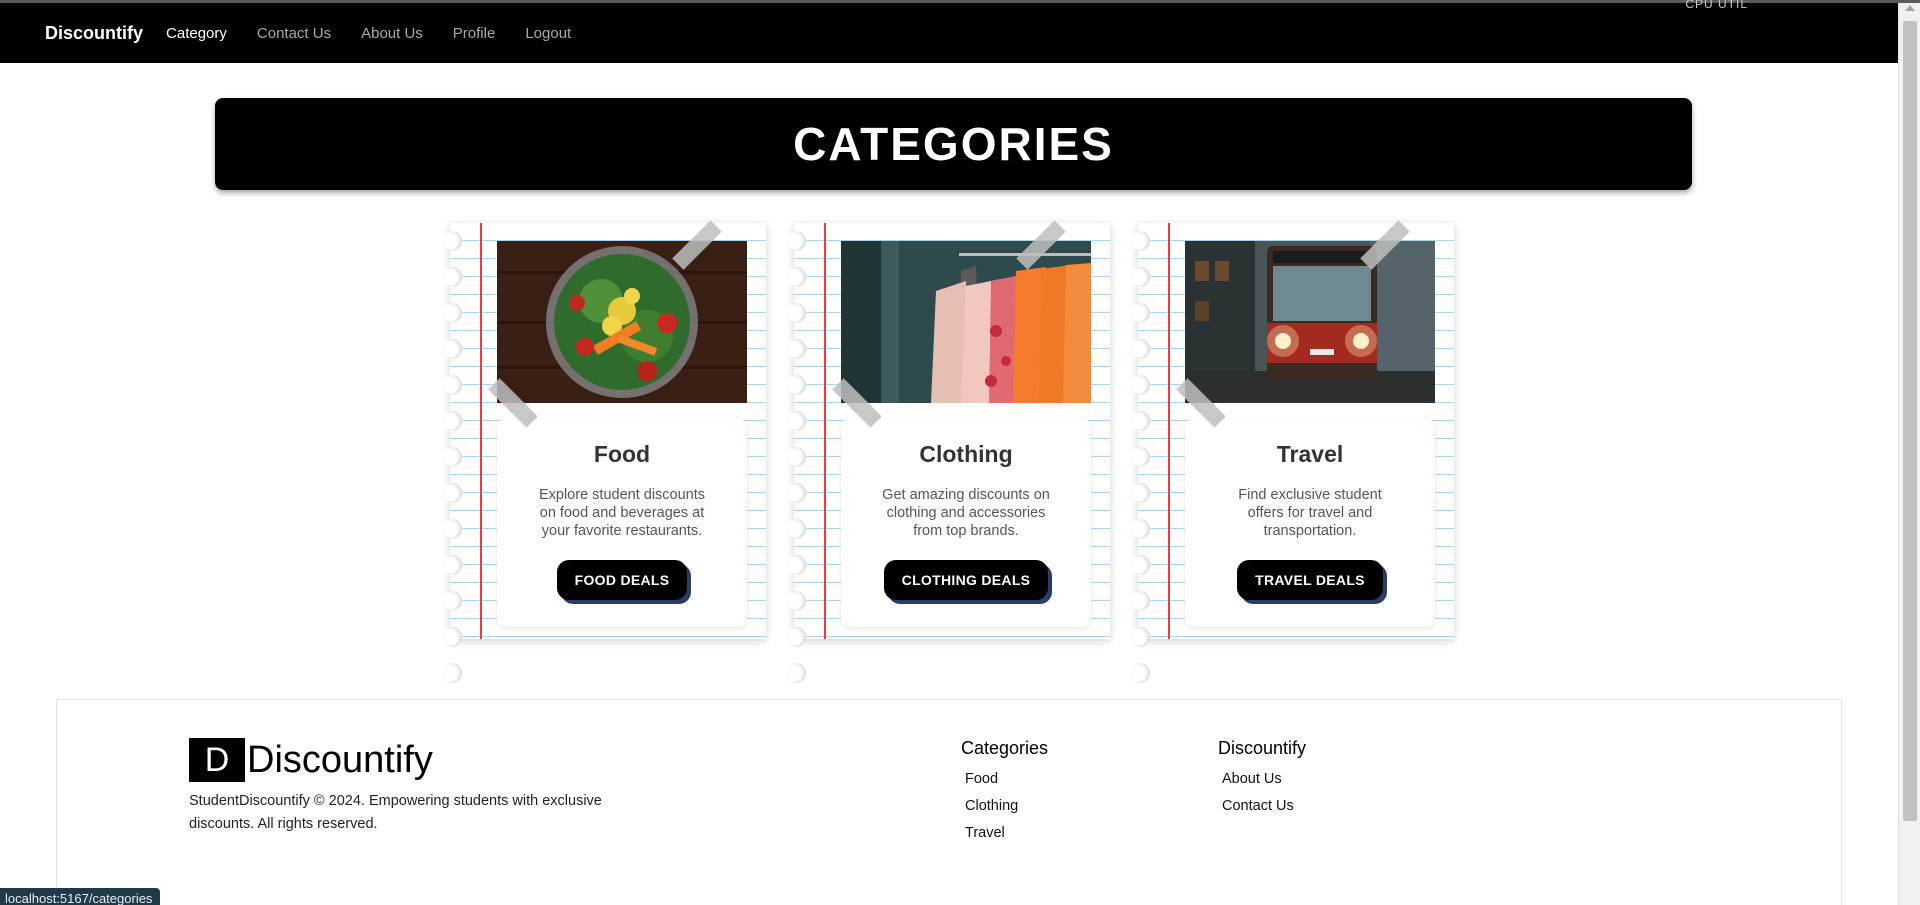 Image resolution: width=1920 pixels, height=905 pixels. I want to click on bus-photo, so click(1310, 322).